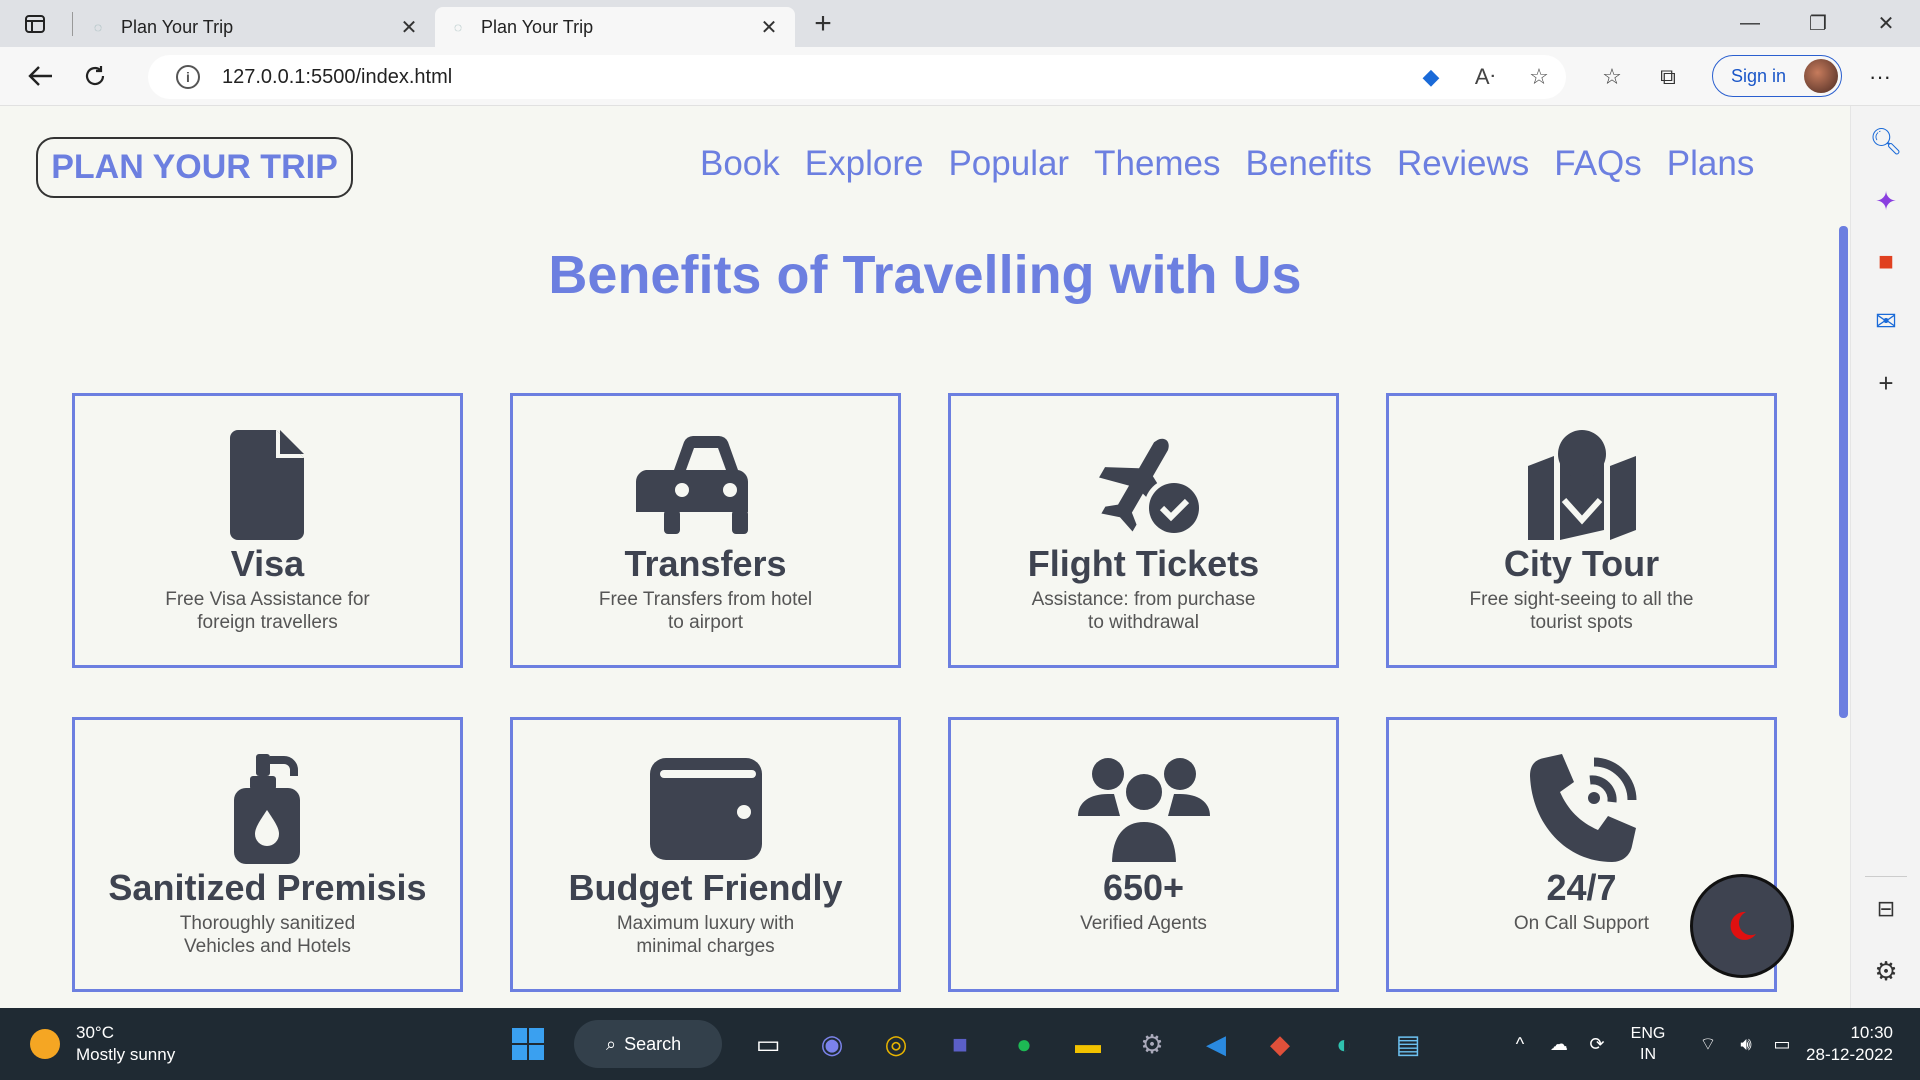 The height and width of the screenshot is (1080, 1920). I want to click on site-info-icon: i, so click(188, 77).